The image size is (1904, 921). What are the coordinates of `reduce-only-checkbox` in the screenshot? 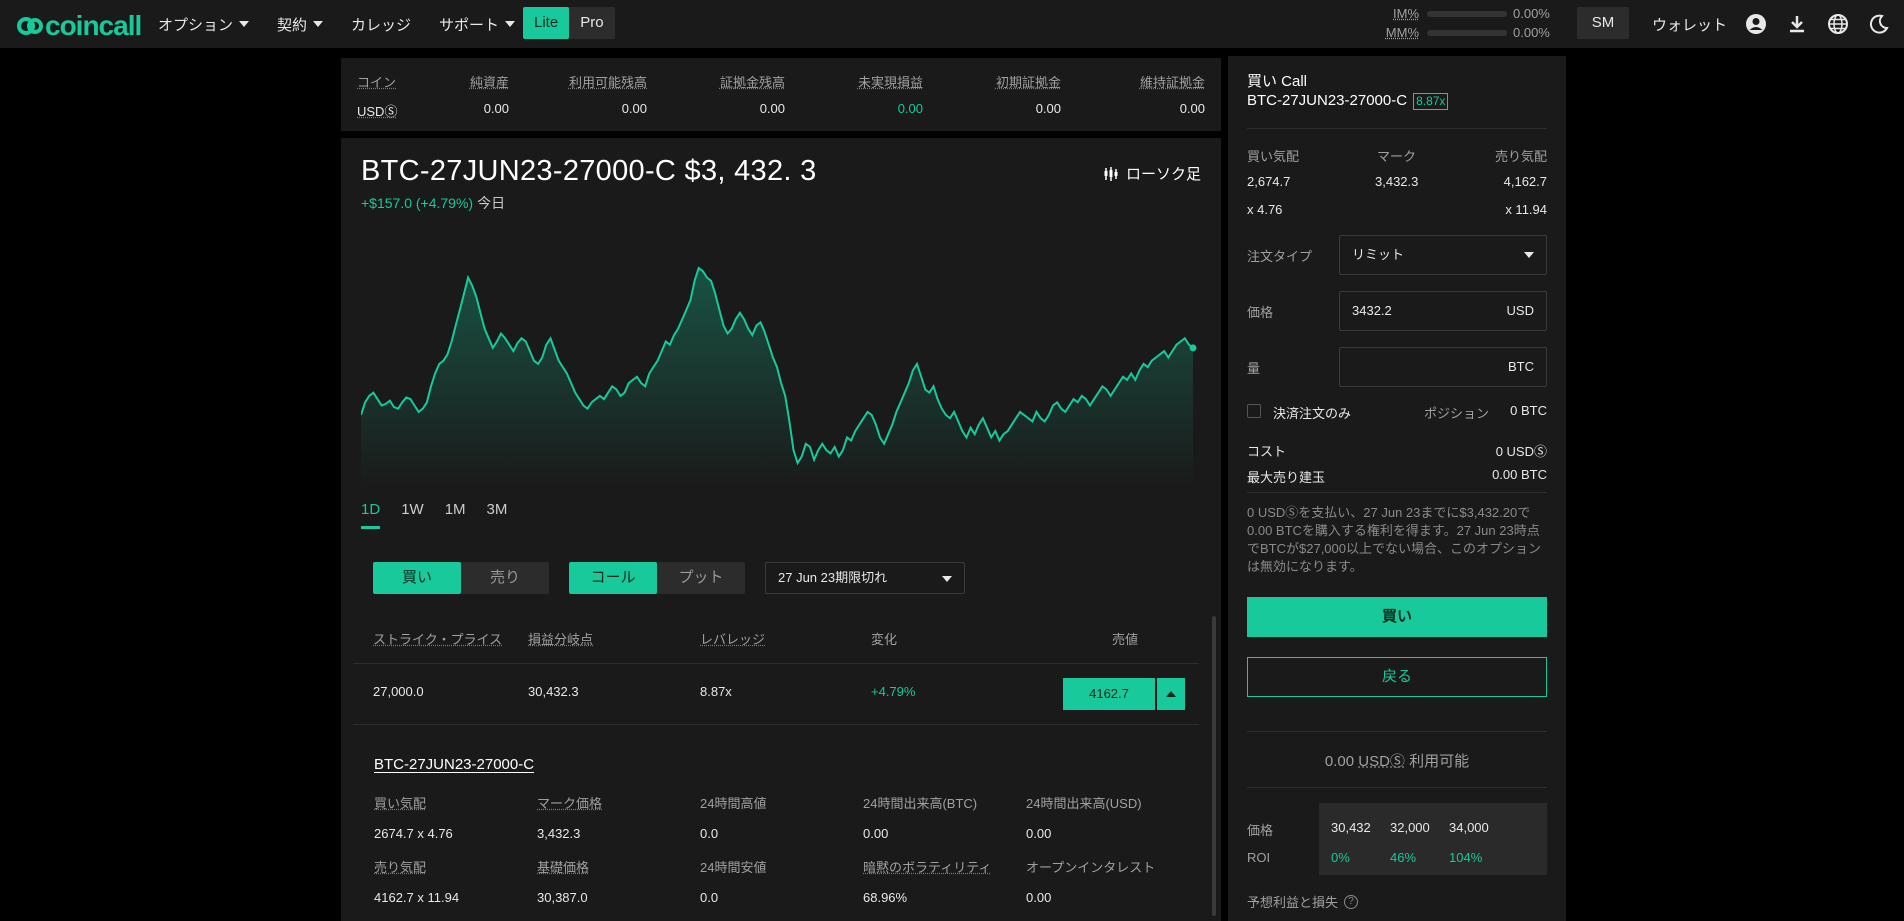 It's located at (1254, 411).